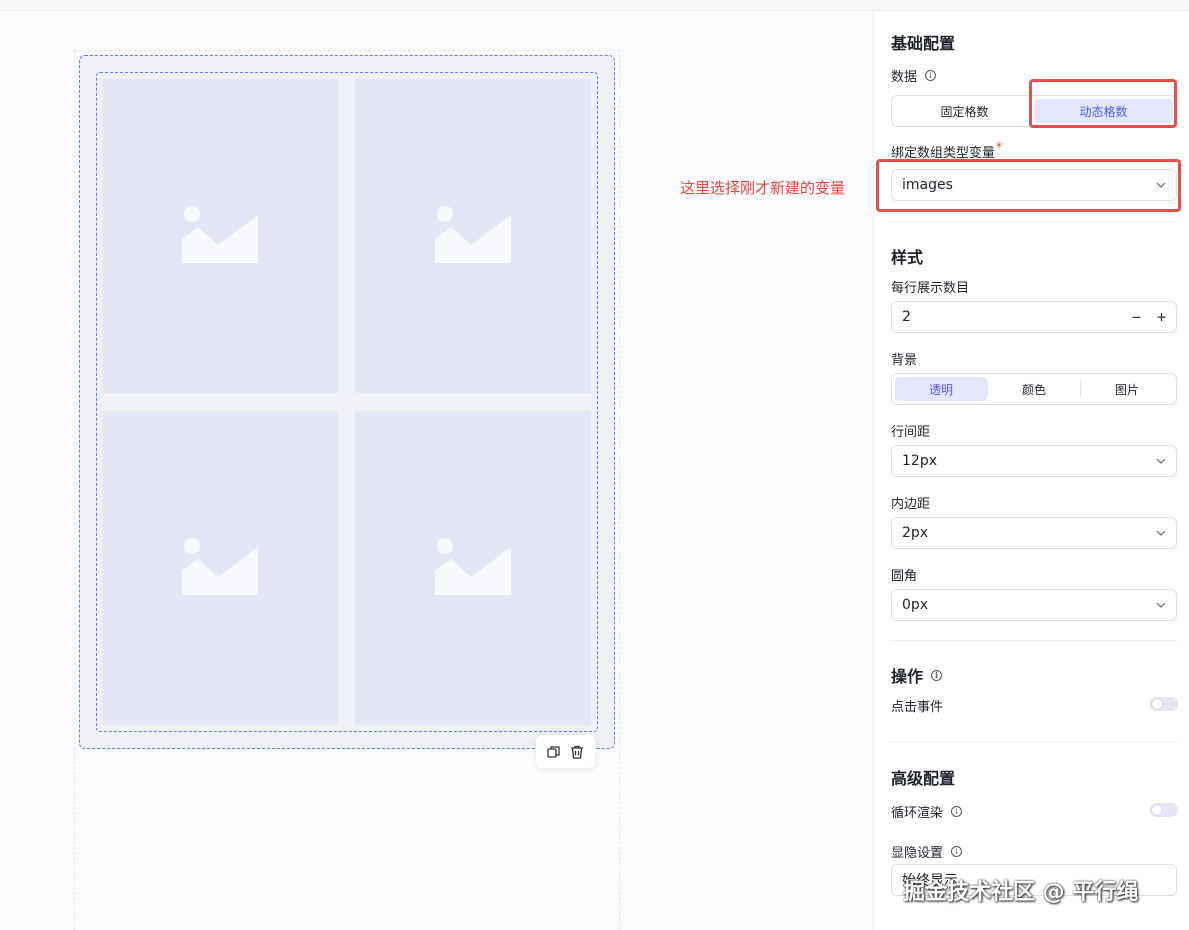  Describe the element at coordinates (554, 752) in the screenshot. I see `copy-icon` at that location.